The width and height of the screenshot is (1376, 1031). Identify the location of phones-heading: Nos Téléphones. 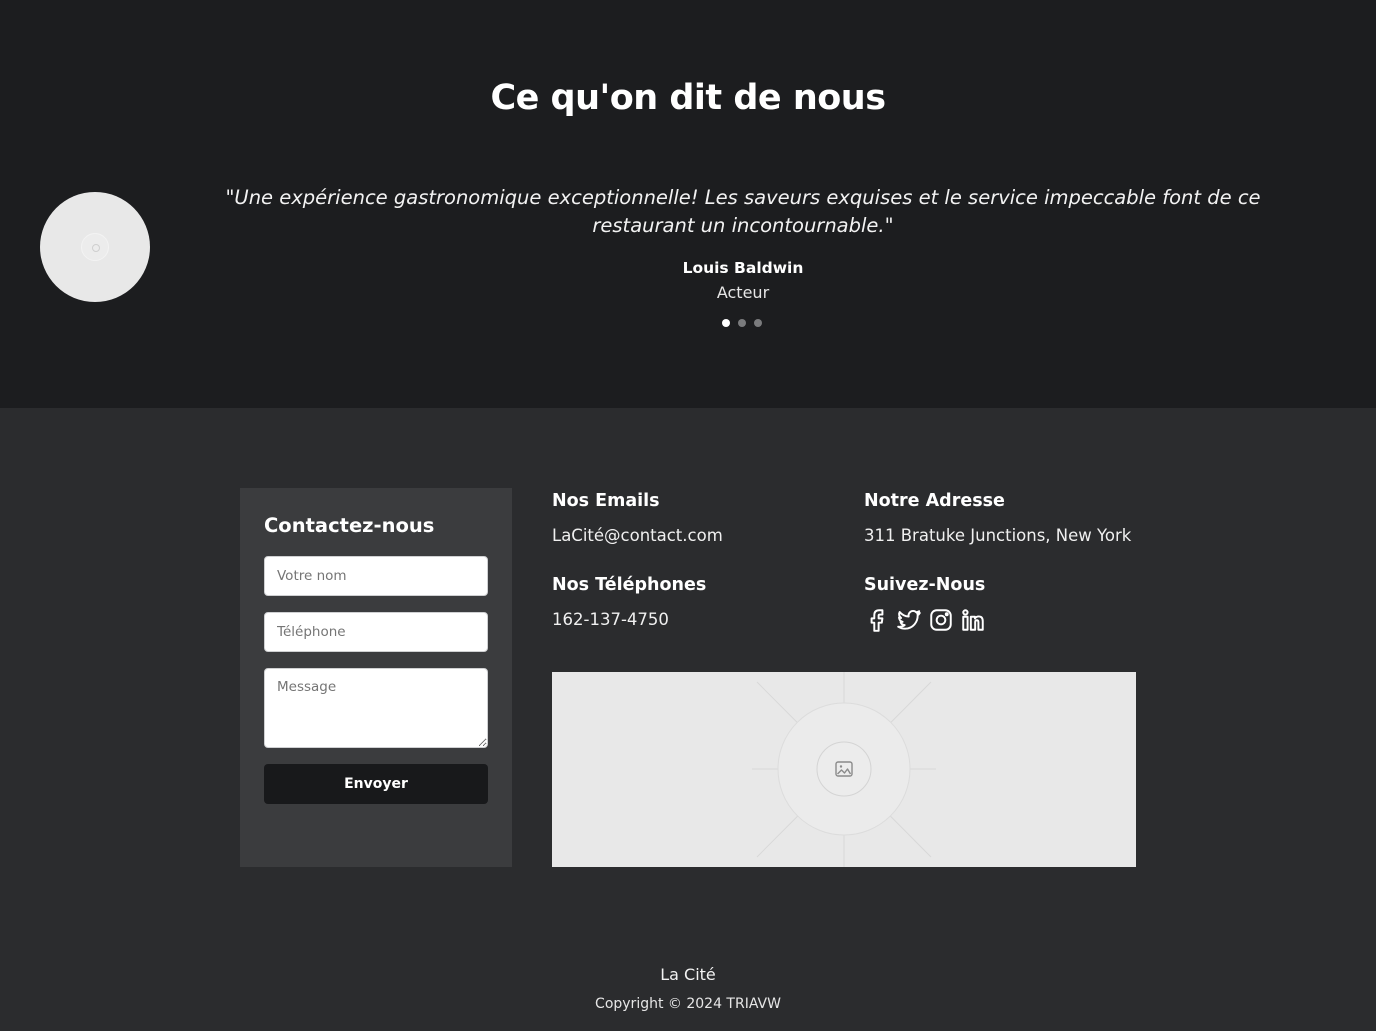
(629, 585).